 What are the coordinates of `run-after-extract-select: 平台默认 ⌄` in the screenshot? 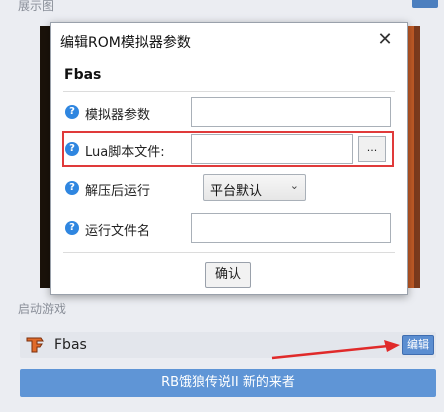 It's located at (254, 187).